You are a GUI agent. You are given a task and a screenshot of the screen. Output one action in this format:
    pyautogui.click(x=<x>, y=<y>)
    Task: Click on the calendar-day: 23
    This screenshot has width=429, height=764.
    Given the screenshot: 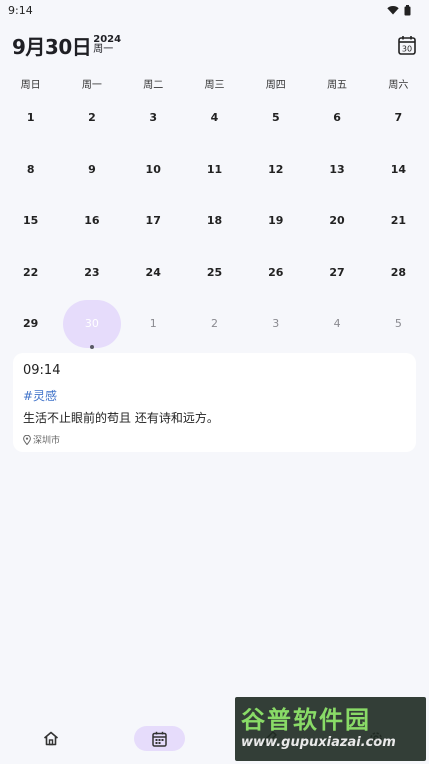 What is the action you would take?
    pyautogui.click(x=91, y=273)
    